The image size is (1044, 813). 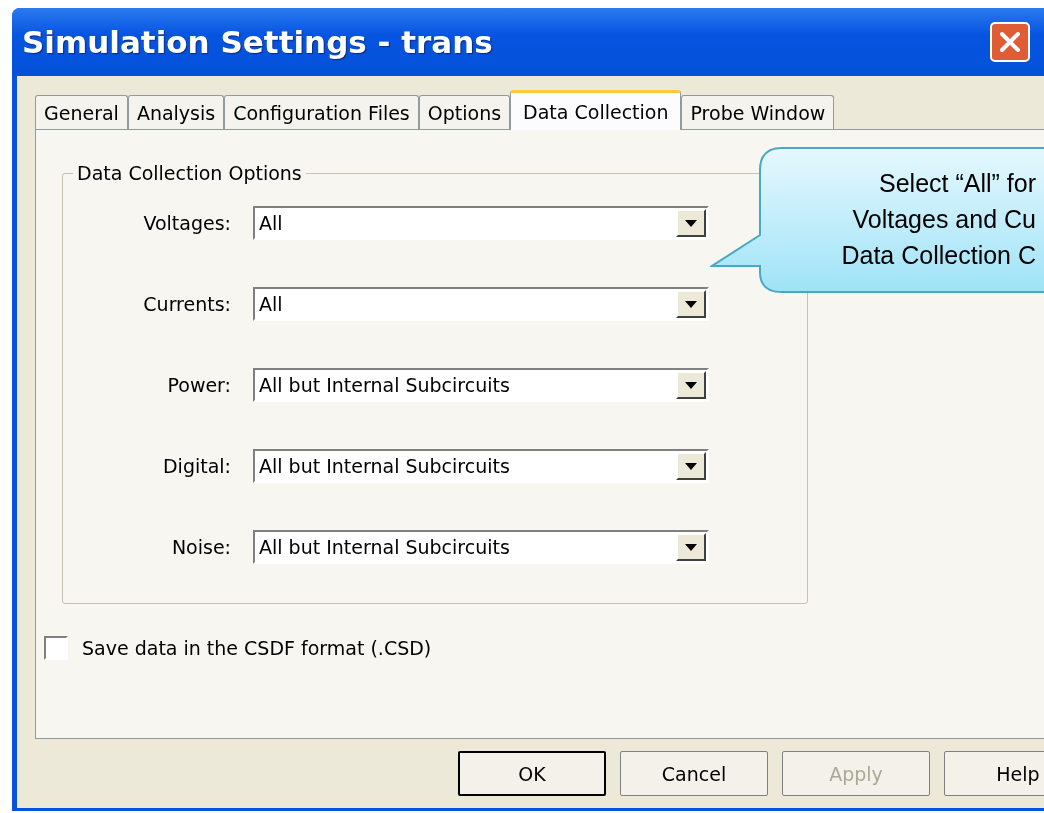 What do you see at coordinates (938, 219) in the screenshot?
I see `callout-text: Select “All” for Voltages and Cu Data Collection C` at bounding box center [938, 219].